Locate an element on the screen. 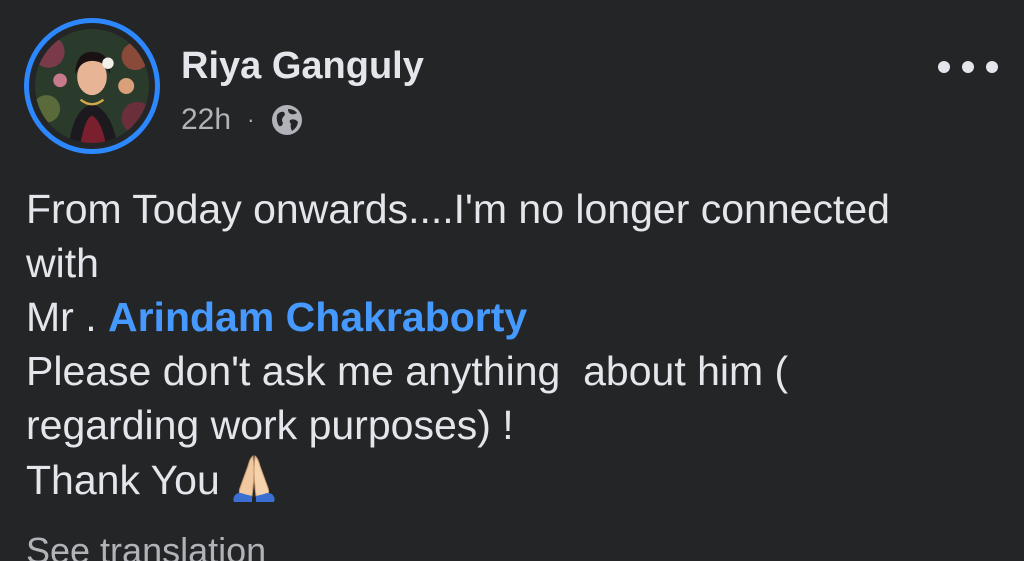 Image resolution: width=1024 pixels, height=561 pixels. more-options-icon is located at coordinates (968, 67).